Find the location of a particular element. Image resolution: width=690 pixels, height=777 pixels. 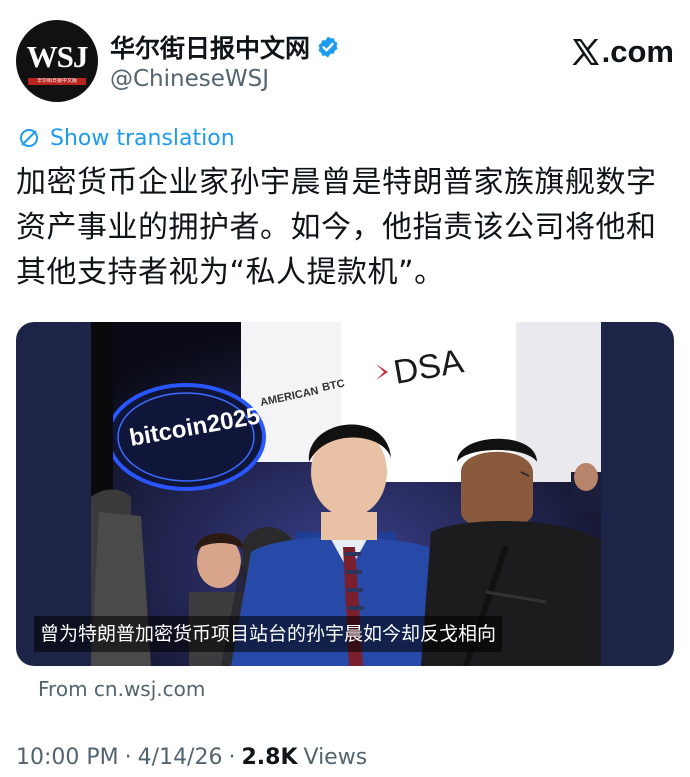

name-row: 华尔街日报中文网 is located at coordinates (225, 47).